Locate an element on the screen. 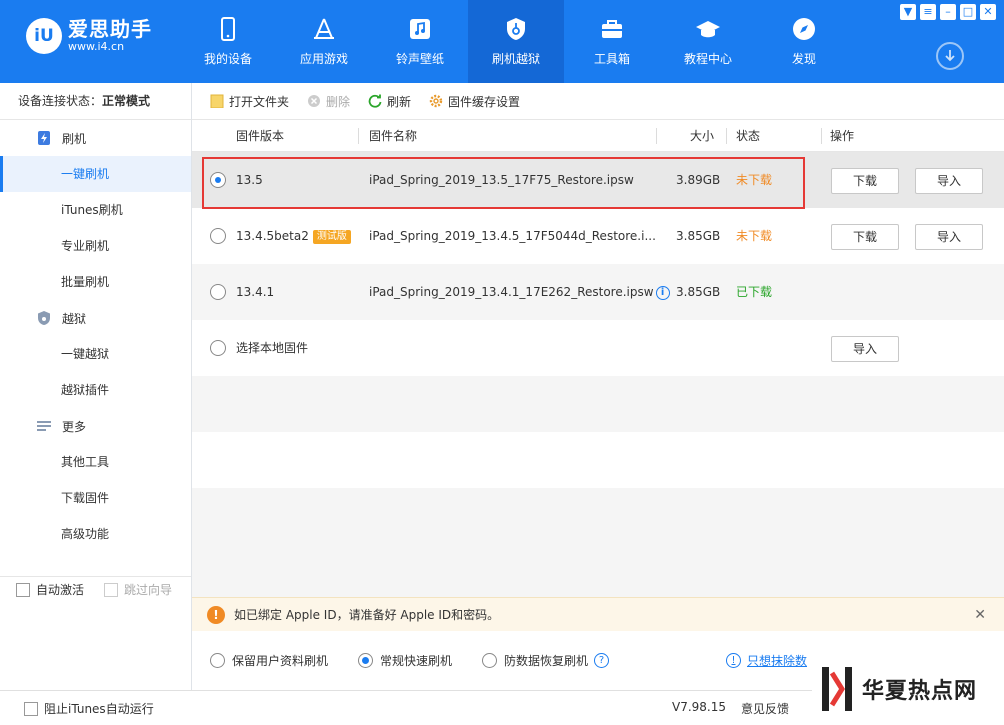 Image resolution: width=1004 pixels, height=725 pixels. skip-guide-checkbox: 跳过向导 is located at coordinates (138, 589).